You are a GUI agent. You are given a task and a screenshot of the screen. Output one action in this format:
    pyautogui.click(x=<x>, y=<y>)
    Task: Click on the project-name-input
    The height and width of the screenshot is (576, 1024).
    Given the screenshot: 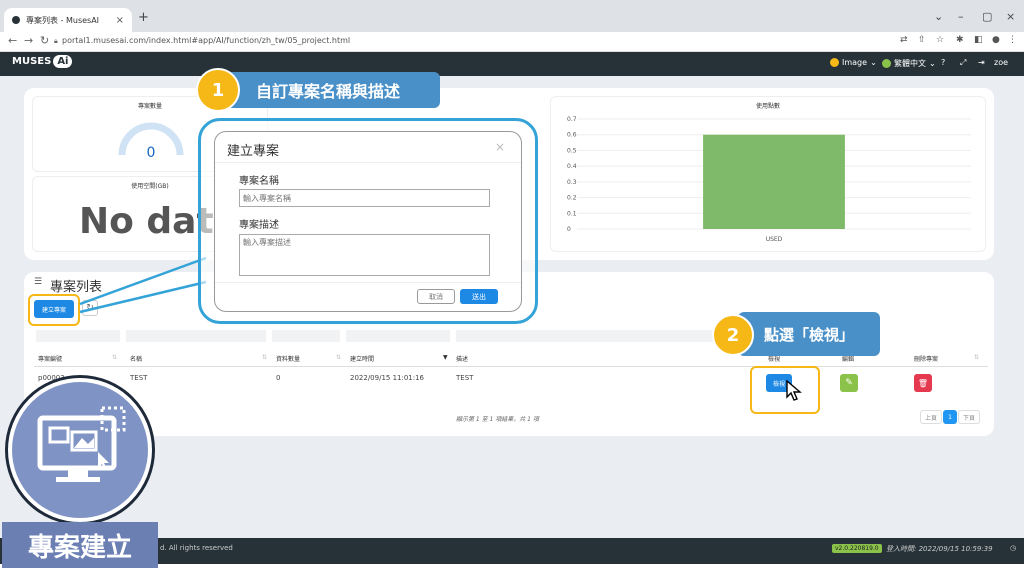 What is the action you would take?
    pyautogui.click(x=364, y=198)
    